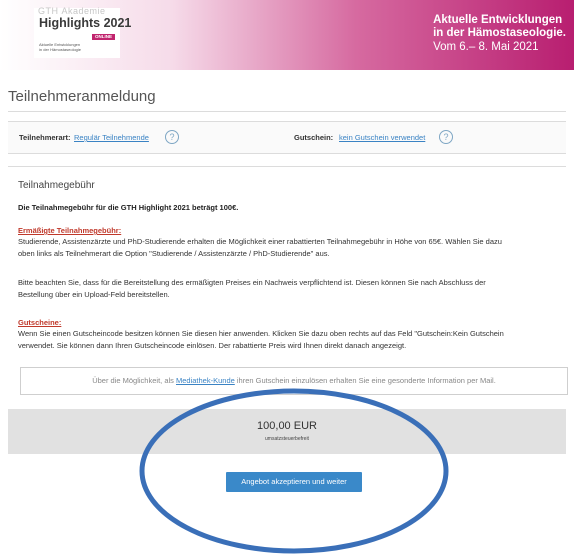 The height and width of the screenshot is (558, 574). I want to click on fee-title: Teilnahmegebühr, so click(56, 185).